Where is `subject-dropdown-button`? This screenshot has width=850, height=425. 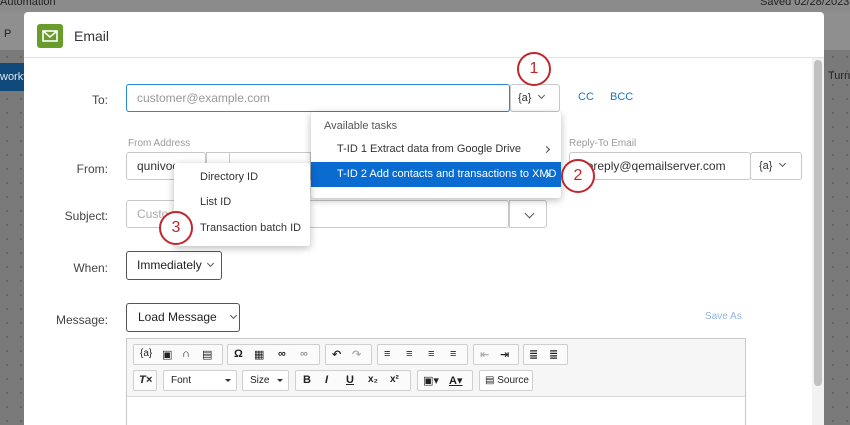
subject-dropdown-button is located at coordinates (528, 214).